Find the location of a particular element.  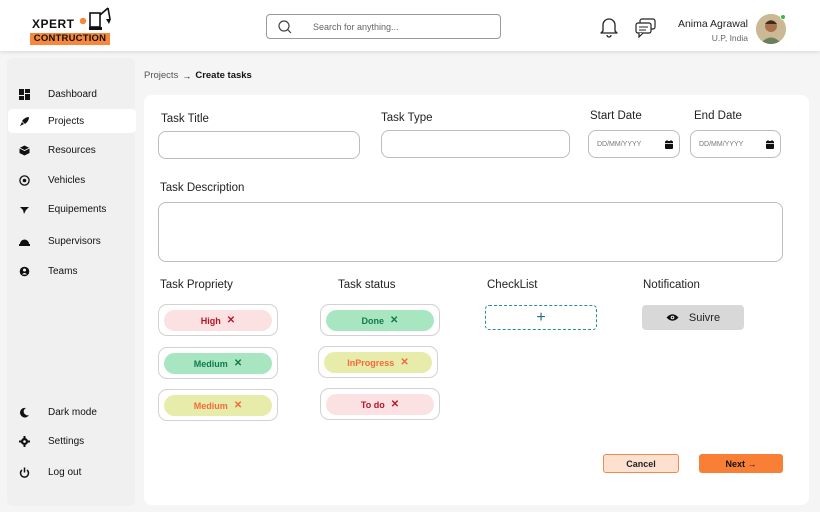

end-date-label: End Date is located at coordinates (718, 116).